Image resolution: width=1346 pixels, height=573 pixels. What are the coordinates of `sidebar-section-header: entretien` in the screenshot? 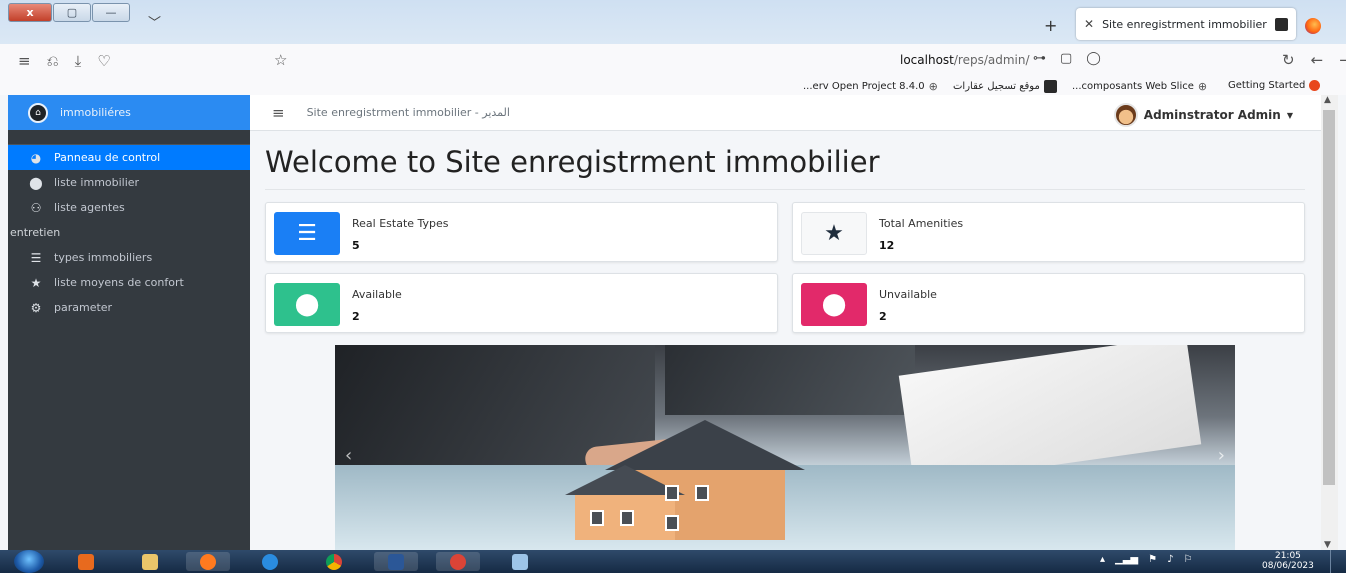 It's located at (35, 232).